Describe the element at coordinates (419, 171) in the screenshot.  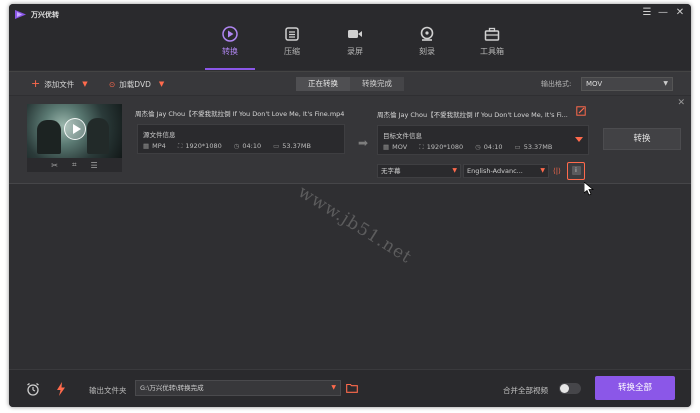
I see `subtitle-select: 无字幕 ▼` at that location.